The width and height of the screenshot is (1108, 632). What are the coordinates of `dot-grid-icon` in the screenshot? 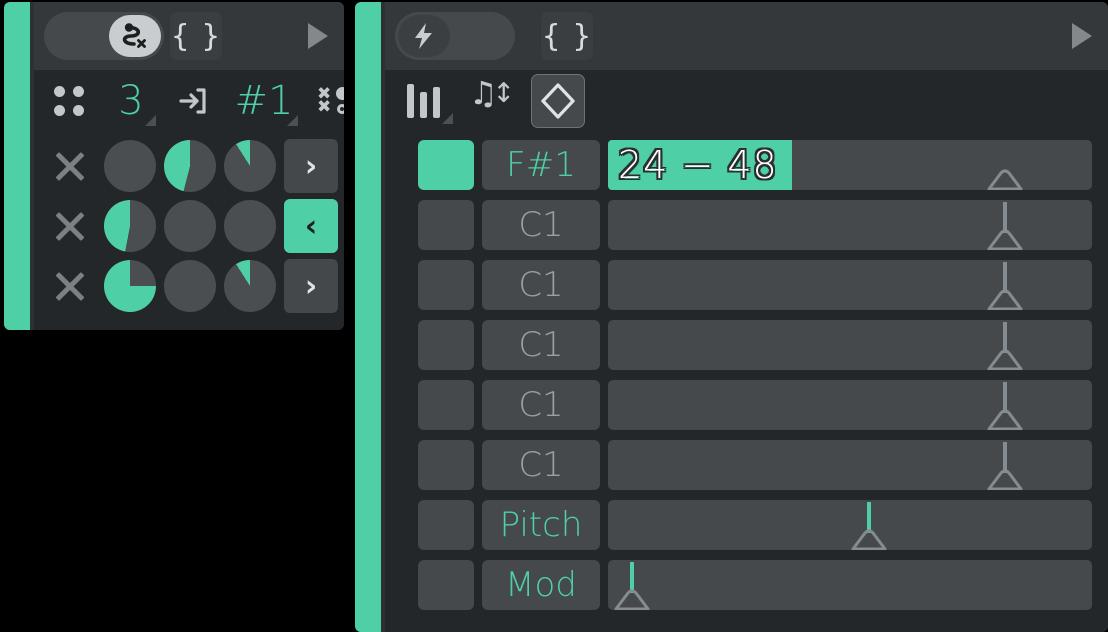 It's located at (69, 101).